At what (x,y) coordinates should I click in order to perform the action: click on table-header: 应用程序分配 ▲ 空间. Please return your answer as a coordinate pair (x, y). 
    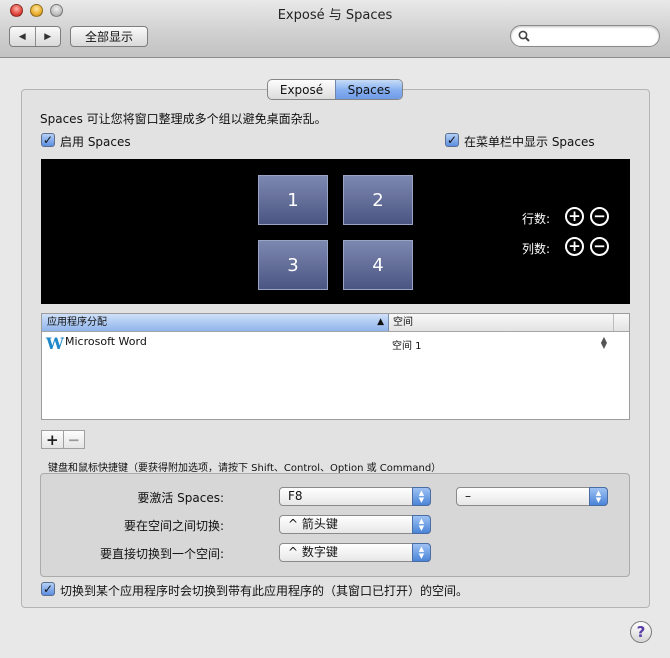
    Looking at the image, I should click on (335, 323).